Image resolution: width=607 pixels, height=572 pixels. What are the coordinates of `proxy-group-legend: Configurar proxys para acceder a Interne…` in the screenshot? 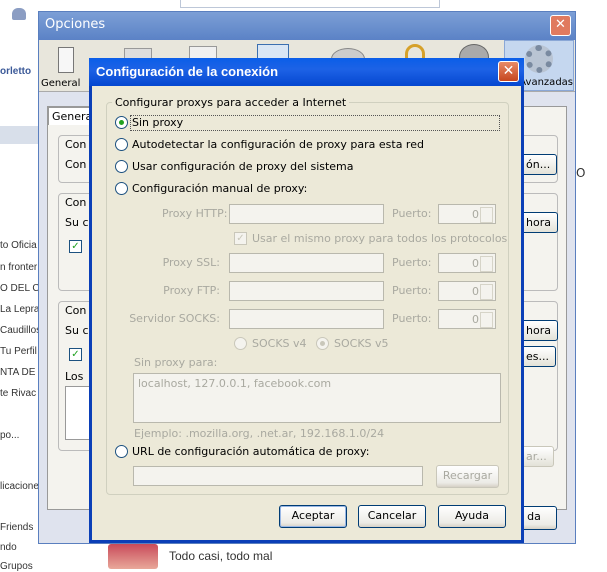 It's located at (231, 102).